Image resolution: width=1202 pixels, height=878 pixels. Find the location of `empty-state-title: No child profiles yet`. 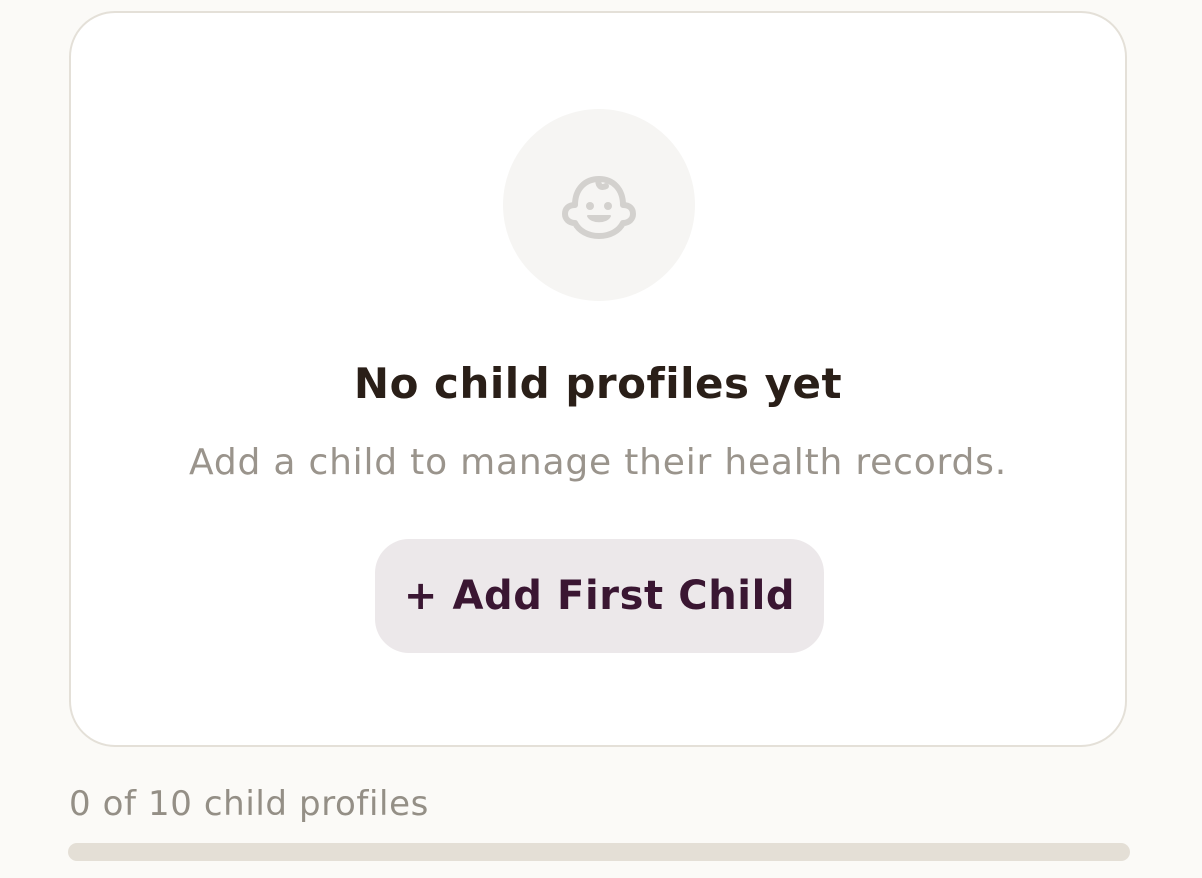

empty-state-title: No child profiles yet is located at coordinates (598, 383).